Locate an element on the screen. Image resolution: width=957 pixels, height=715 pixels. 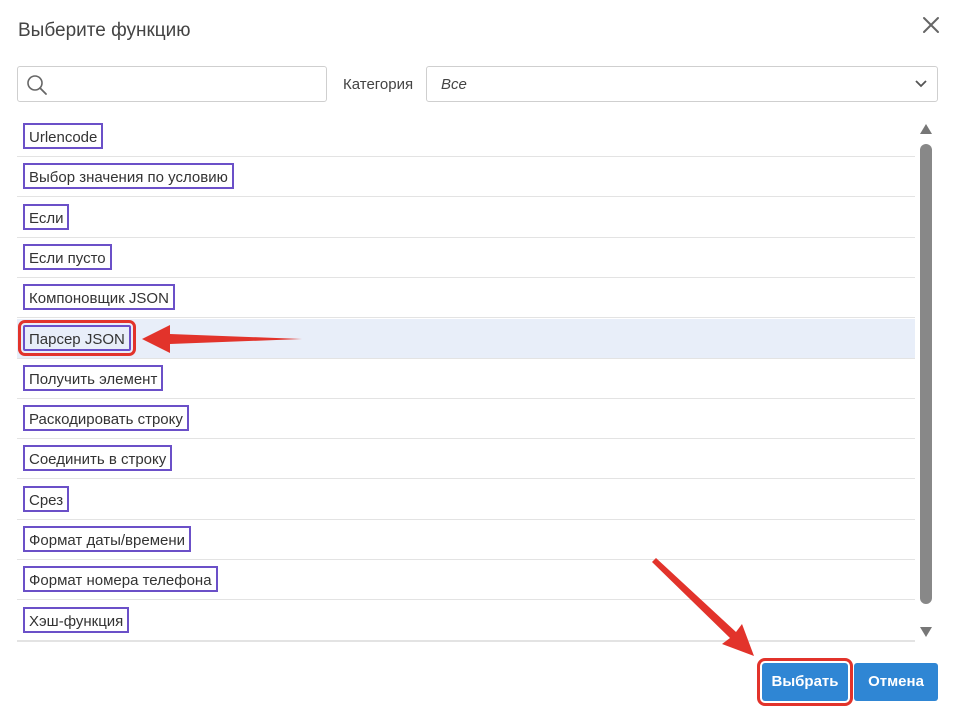
list-item: Формат даты/времени is located at coordinates (466, 540).